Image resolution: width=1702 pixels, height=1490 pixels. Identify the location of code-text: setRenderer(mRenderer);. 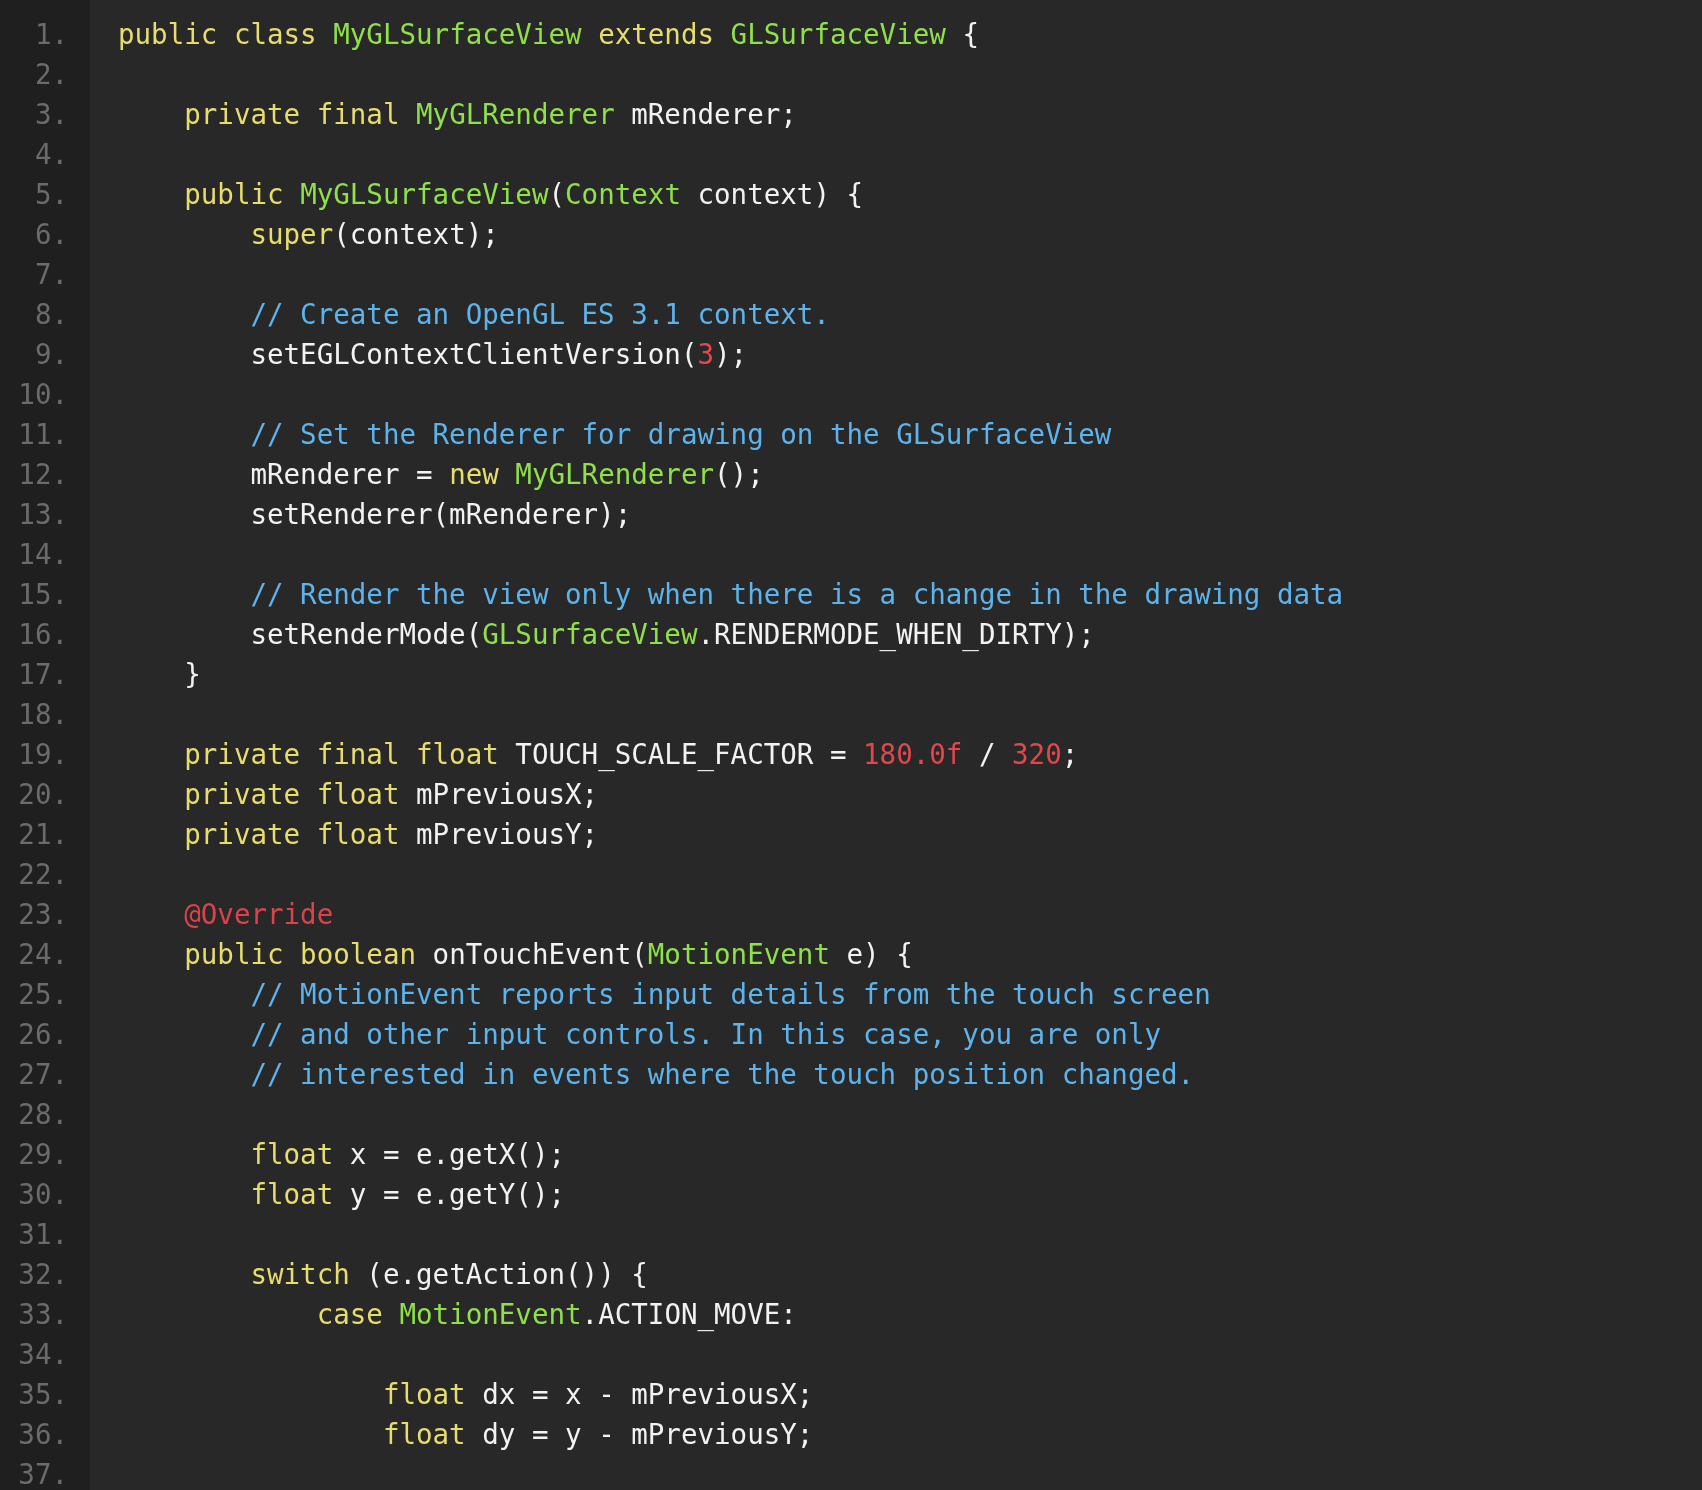
(441, 514).